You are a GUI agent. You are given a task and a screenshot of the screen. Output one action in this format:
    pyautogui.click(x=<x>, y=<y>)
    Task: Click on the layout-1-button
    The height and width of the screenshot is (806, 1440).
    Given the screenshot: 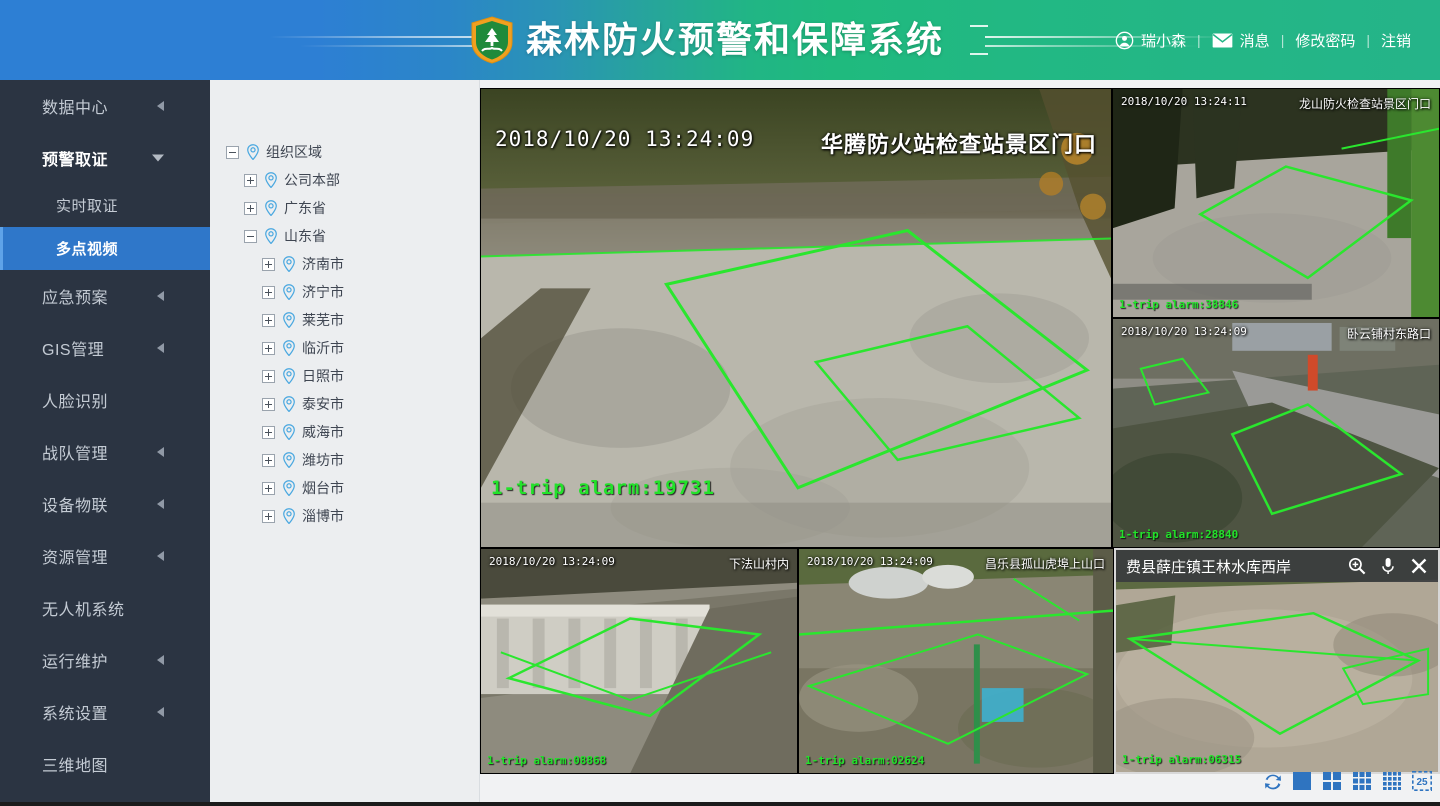 What is the action you would take?
    pyautogui.click(x=1303, y=782)
    